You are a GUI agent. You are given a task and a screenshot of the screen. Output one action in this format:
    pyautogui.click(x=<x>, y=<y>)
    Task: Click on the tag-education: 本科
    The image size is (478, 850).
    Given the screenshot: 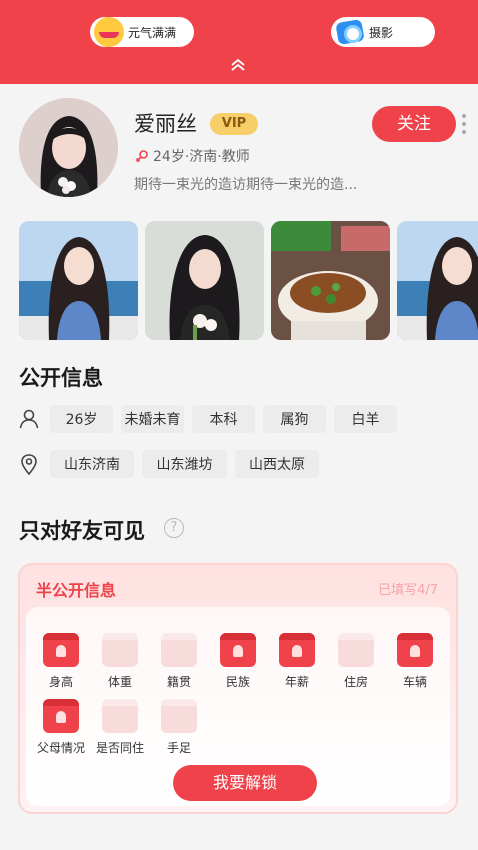 What is the action you would take?
    pyautogui.click(x=223, y=419)
    